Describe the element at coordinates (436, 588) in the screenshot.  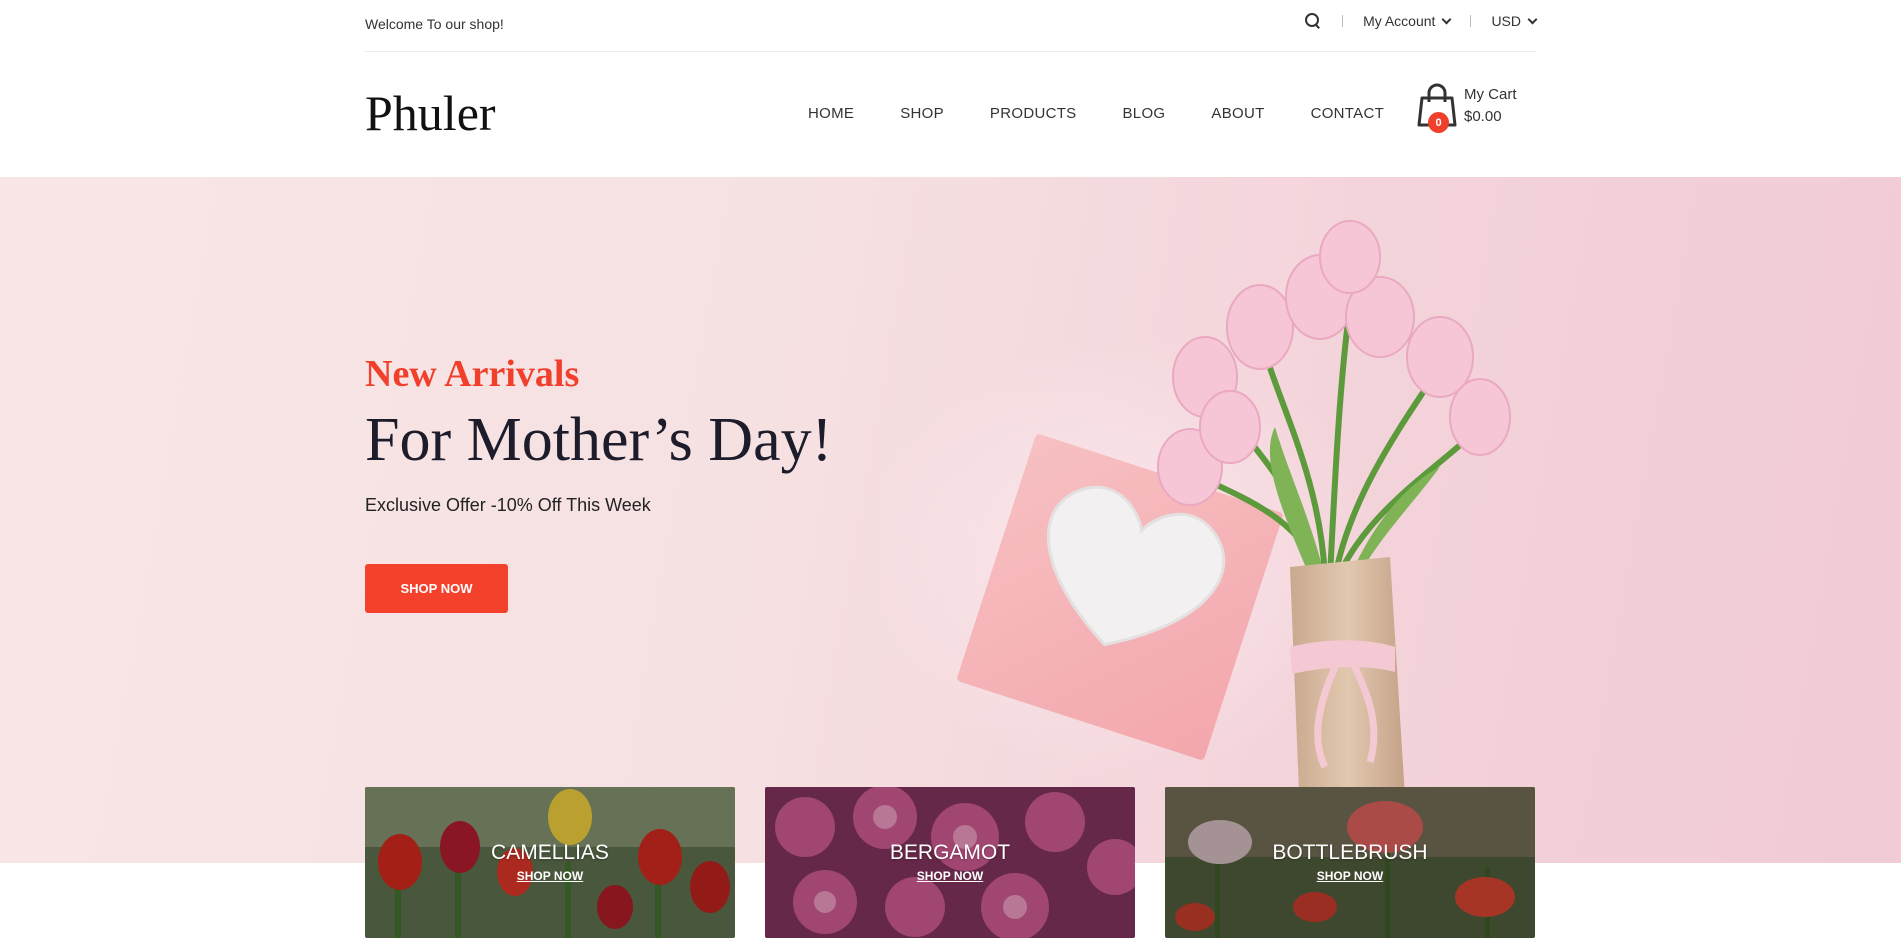
I see `hero-shop-now-button: SHOP NOW` at that location.